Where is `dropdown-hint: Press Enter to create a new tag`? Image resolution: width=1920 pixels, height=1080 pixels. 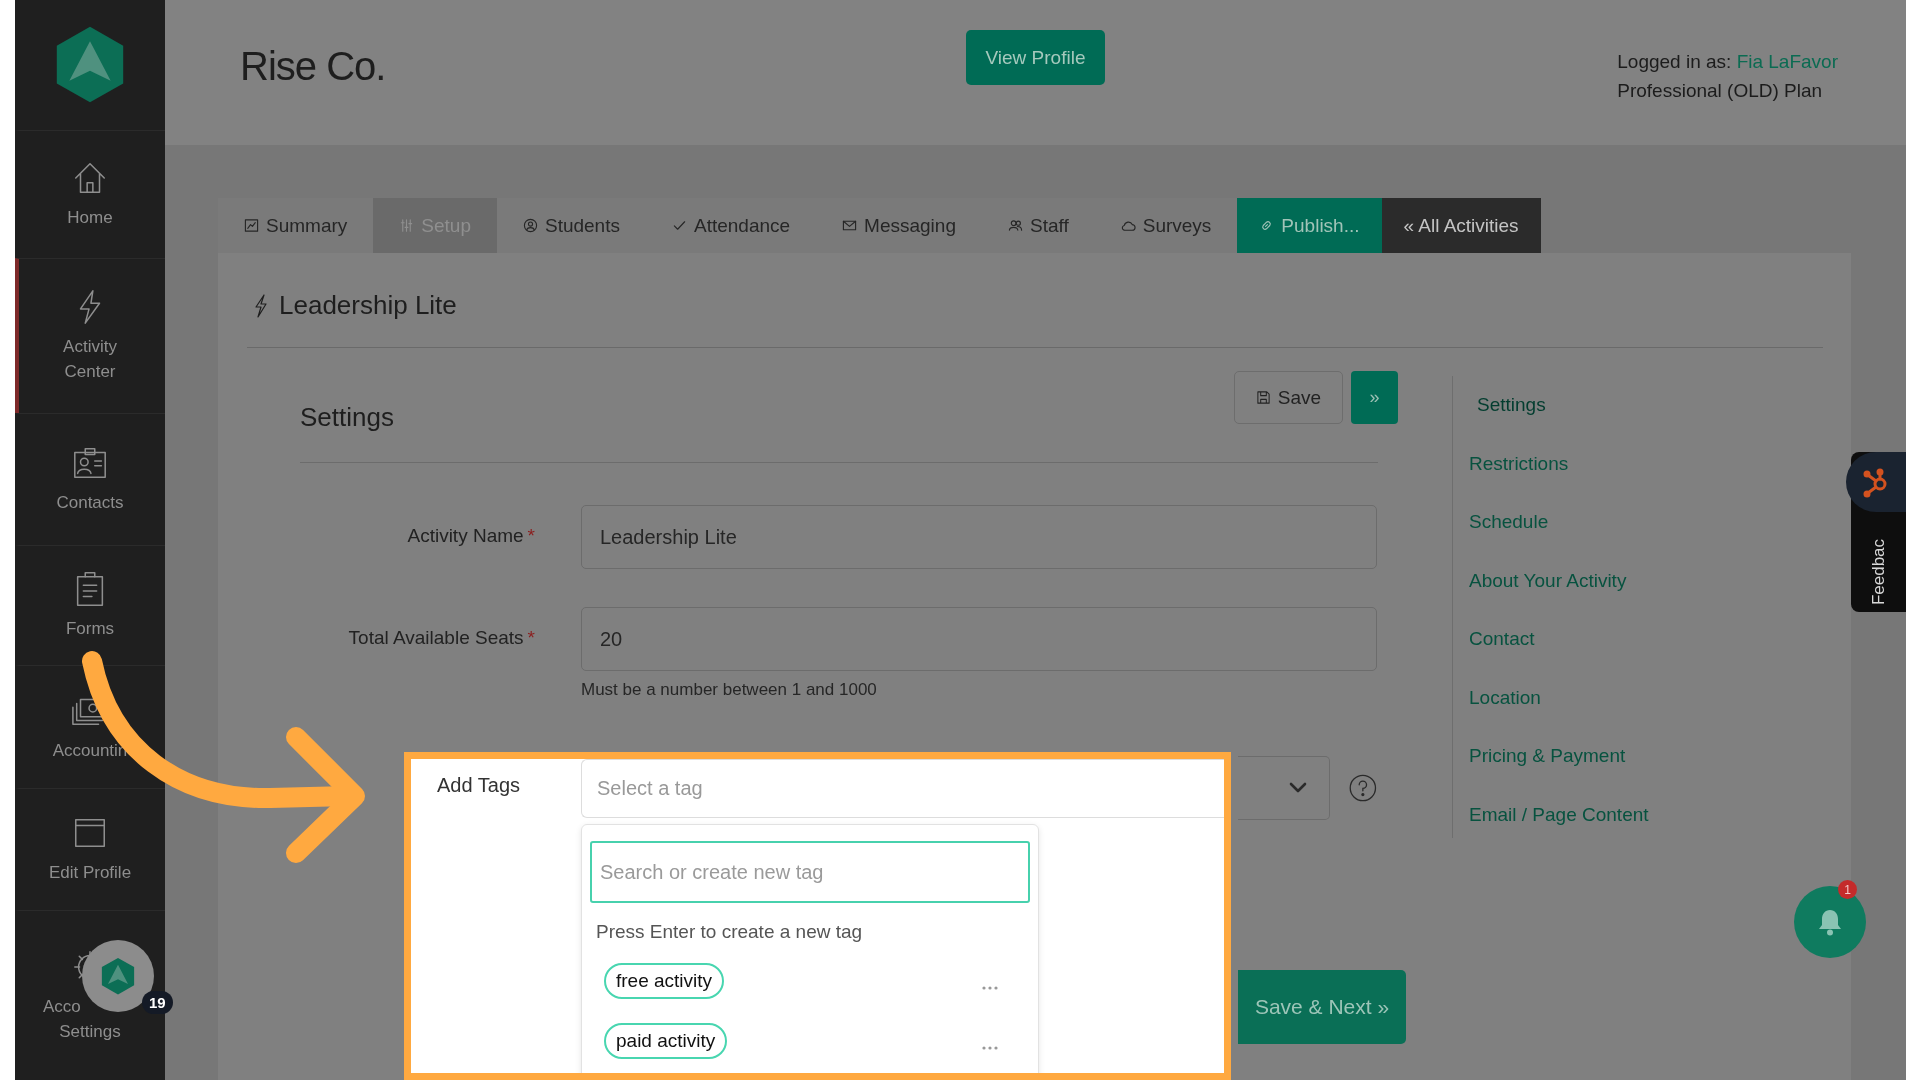
dropdown-hint: Press Enter to create a new tag is located at coordinates (730, 932).